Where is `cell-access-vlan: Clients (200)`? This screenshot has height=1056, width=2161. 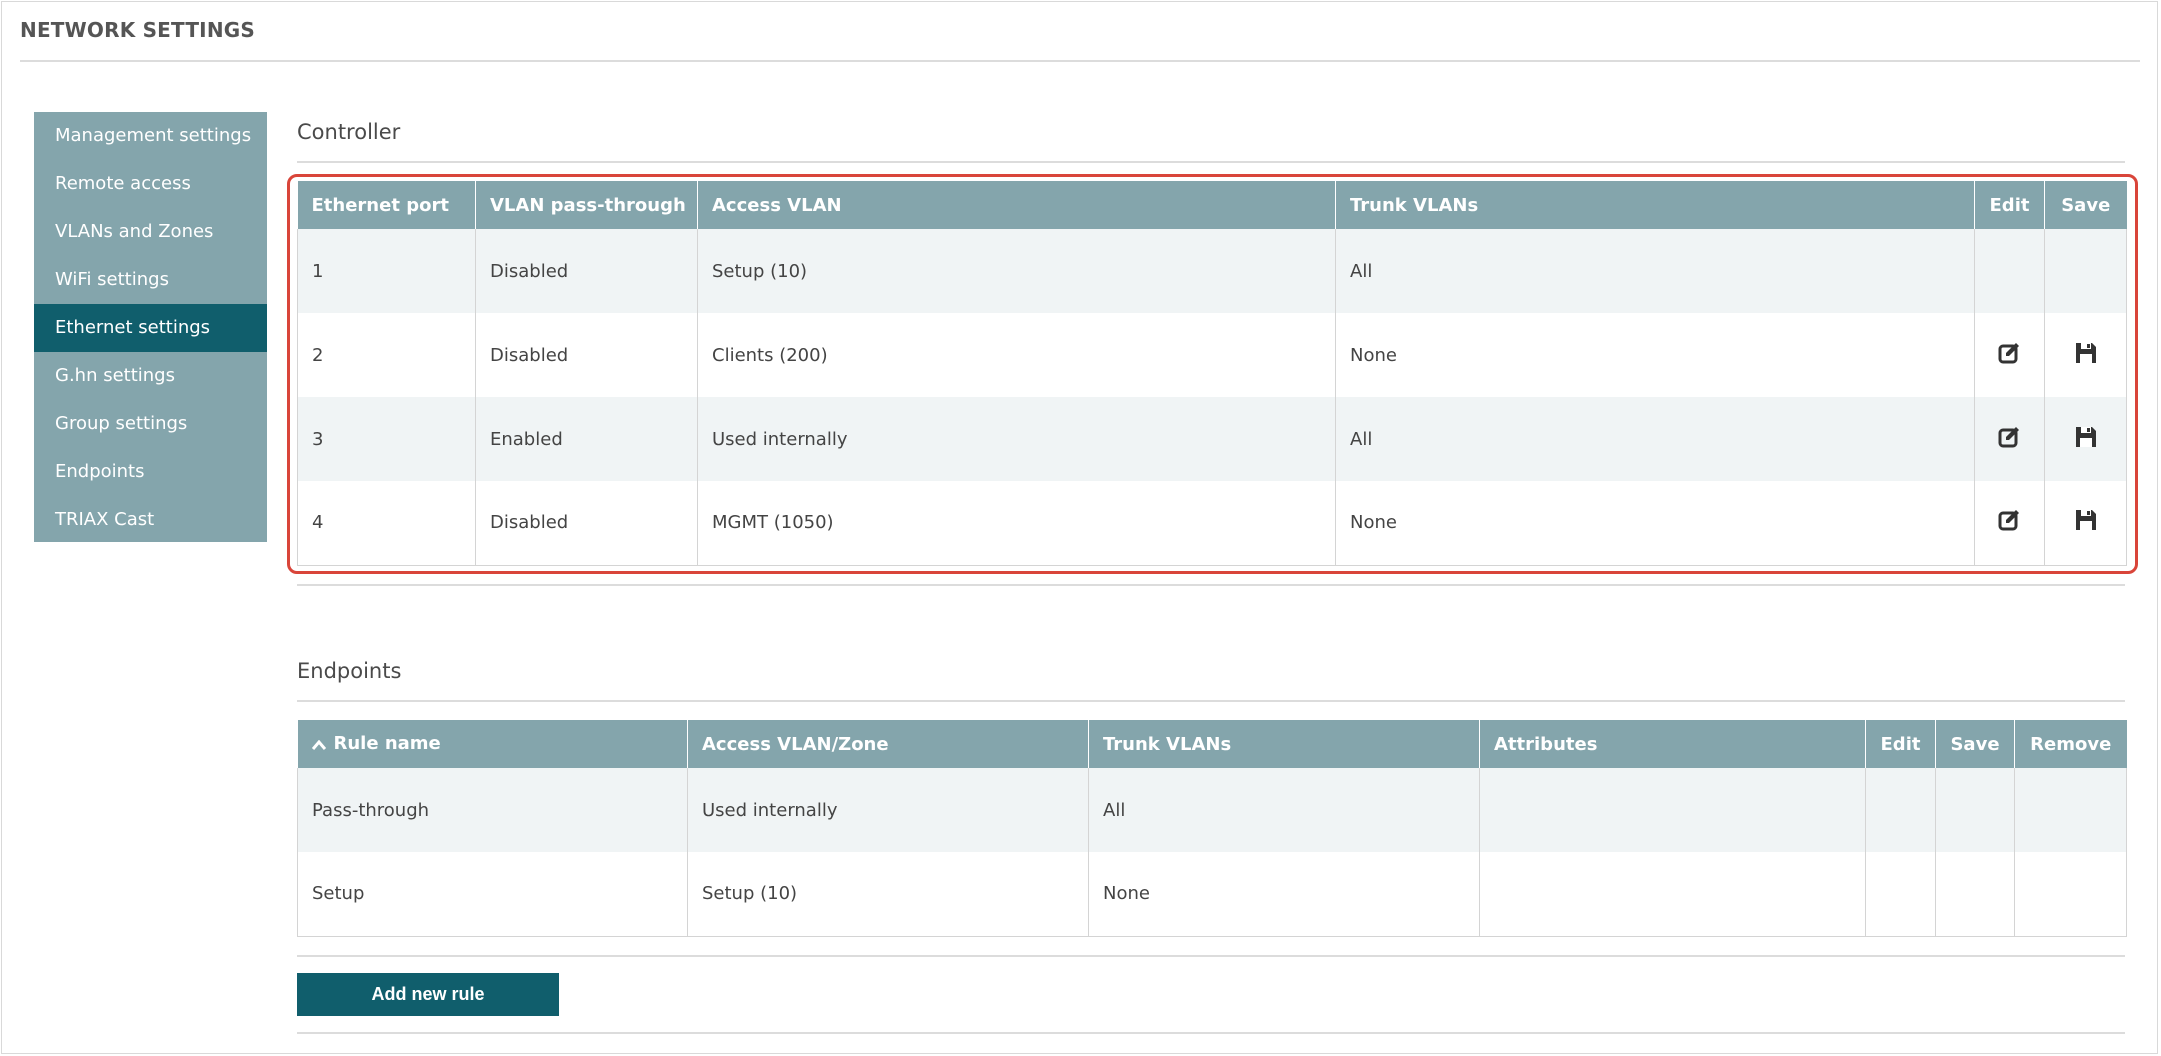
cell-access-vlan: Clients (200) is located at coordinates (1016, 355).